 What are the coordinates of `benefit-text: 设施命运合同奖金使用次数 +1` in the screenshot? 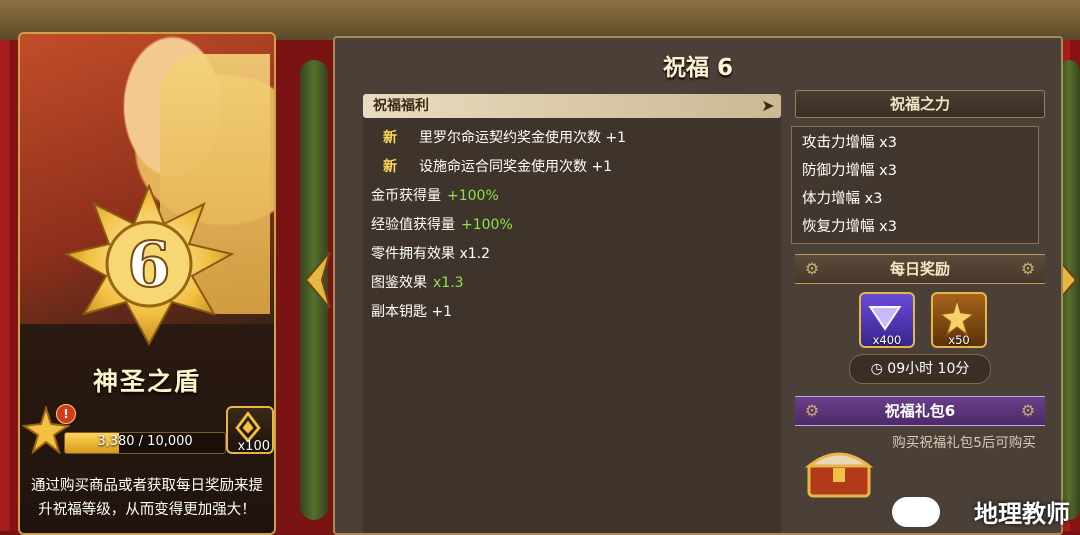 It's located at (516, 167).